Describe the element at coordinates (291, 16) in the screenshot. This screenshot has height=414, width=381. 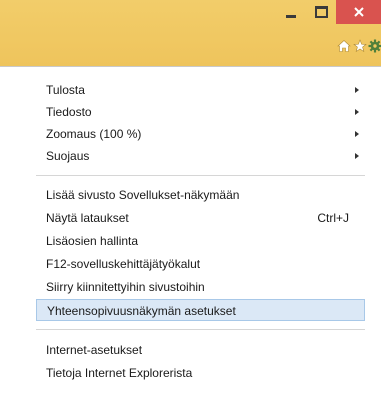
I see `minimize-icon` at that location.